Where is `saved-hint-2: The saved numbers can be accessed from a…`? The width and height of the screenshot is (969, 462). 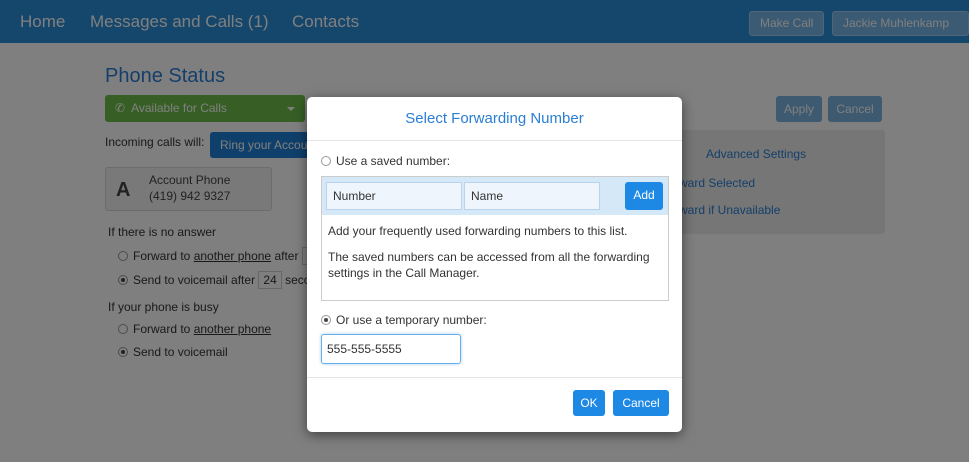
saved-hint-2: The saved numbers can be accessed from a… is located at coordinates (489, 265).